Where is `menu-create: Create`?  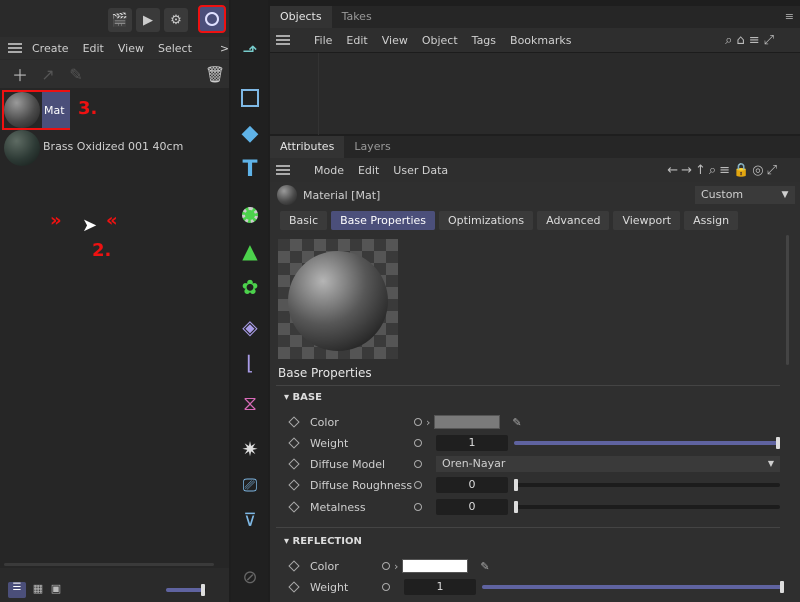 menu-create: Create is located at coordinates (50, 48).